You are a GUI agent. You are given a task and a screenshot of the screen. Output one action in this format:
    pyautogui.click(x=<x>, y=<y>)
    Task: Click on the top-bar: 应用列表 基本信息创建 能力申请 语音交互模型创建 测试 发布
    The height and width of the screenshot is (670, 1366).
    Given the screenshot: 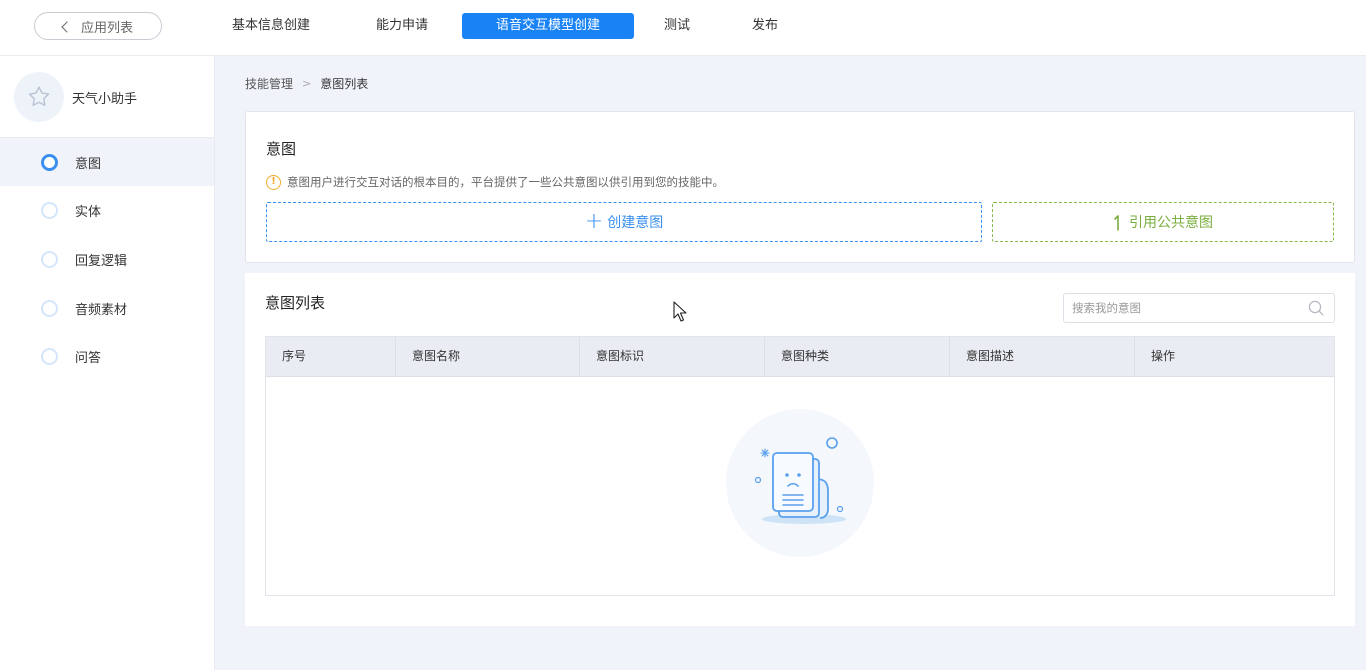 What is the action you would take?
    pyautogui.click(x=683, y=28)
    